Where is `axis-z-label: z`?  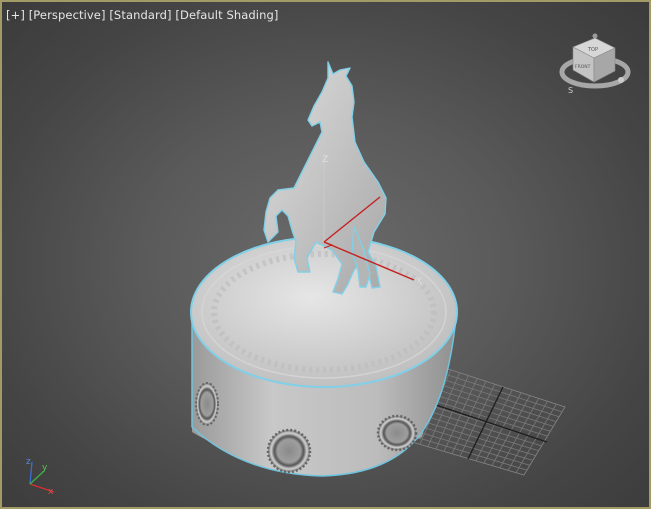 axis-z-label: z is located at coordinates (28, 462).